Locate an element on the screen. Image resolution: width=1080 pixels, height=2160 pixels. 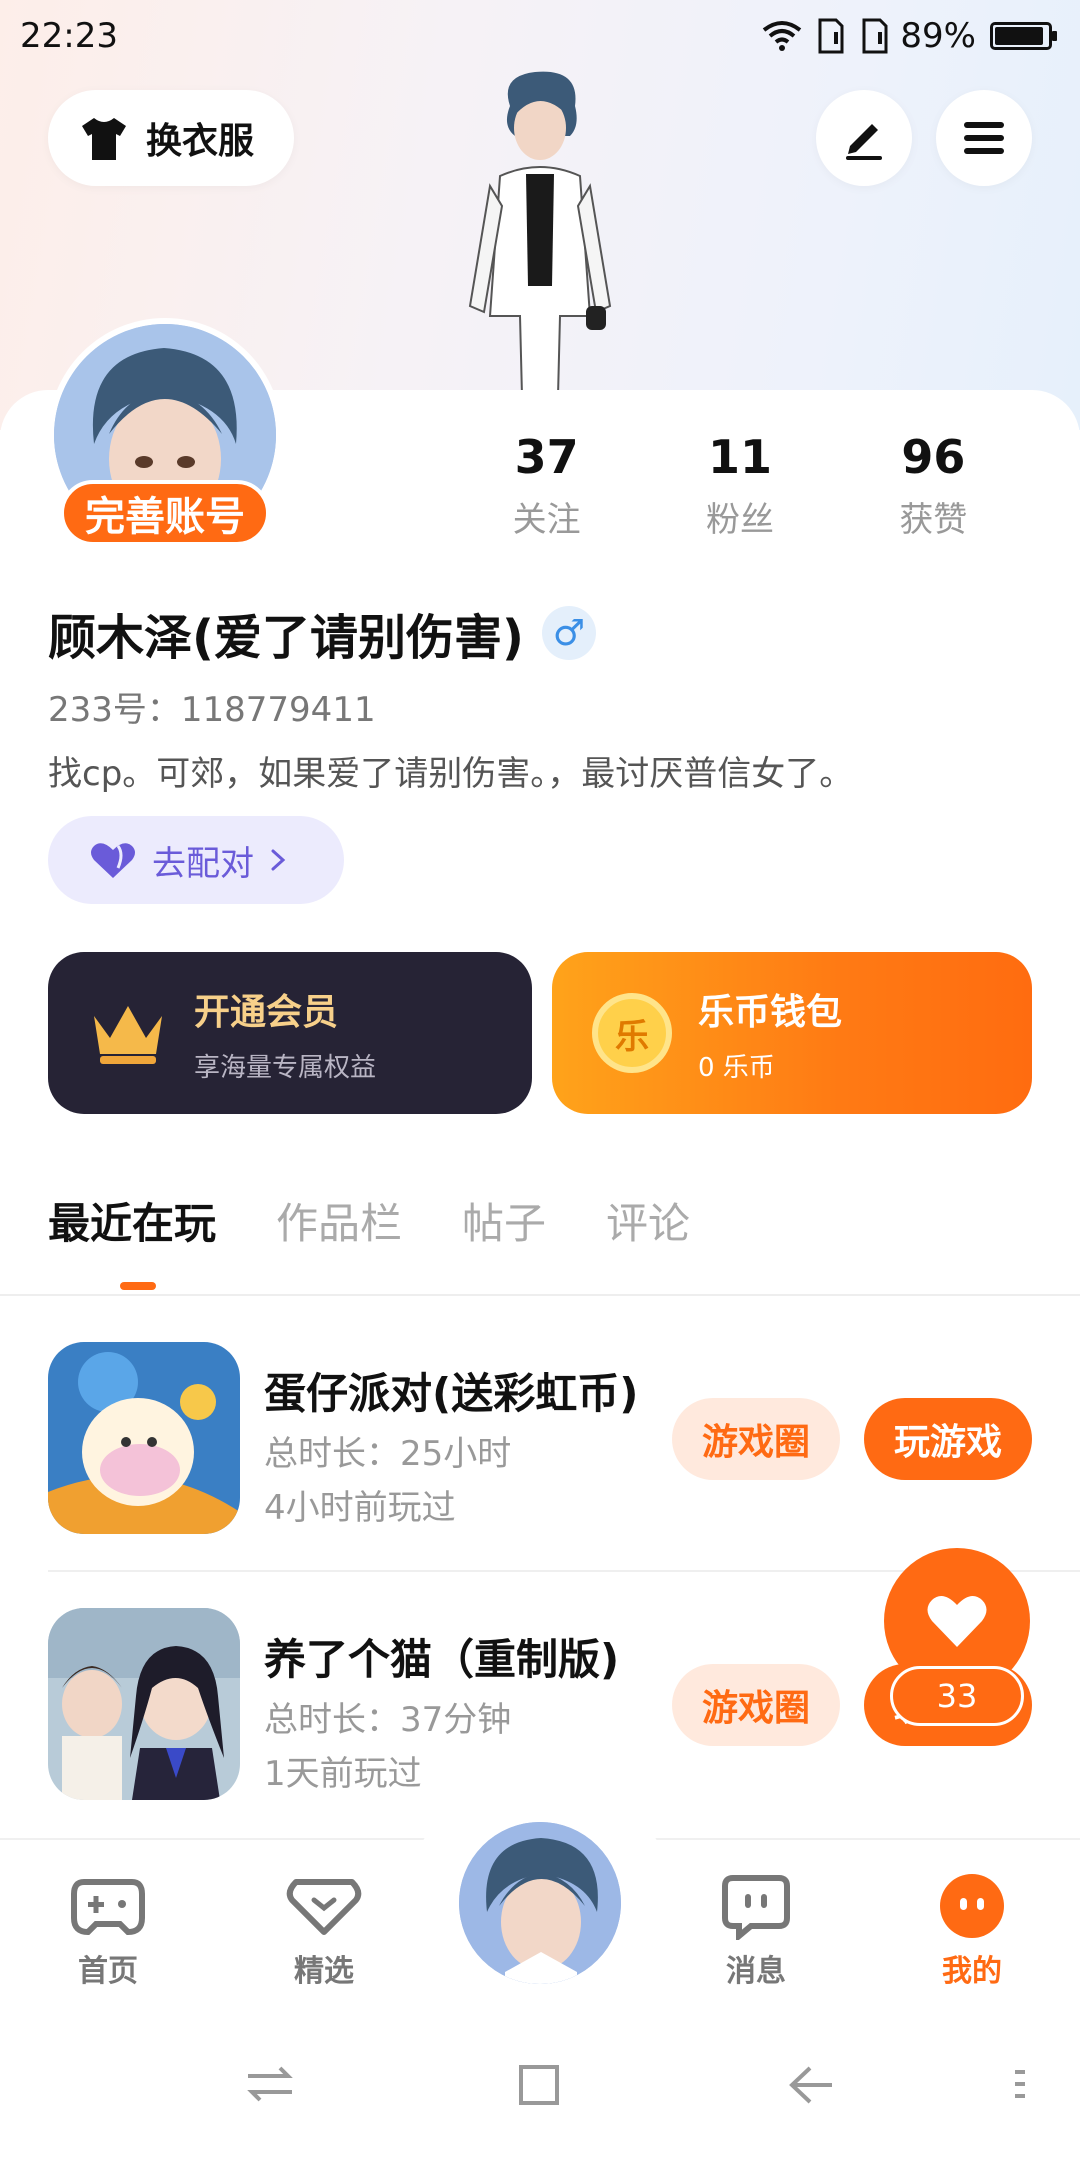
profile-tabs: 最近在玩 作品栏 帖子 评论 is located at coordinates (369, 1240).